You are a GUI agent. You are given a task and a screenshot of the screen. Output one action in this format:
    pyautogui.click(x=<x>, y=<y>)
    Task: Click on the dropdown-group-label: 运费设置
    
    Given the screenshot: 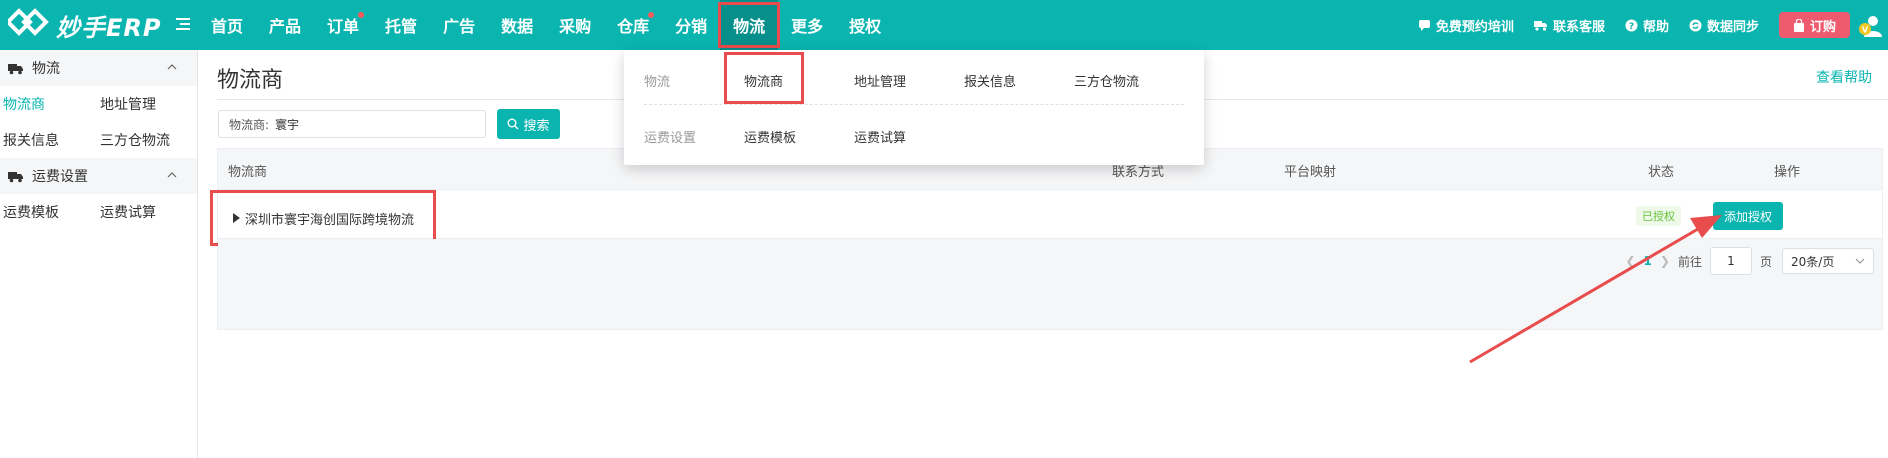 What is the action you would take?
    pyautogui.click(x=670, y=138)
    